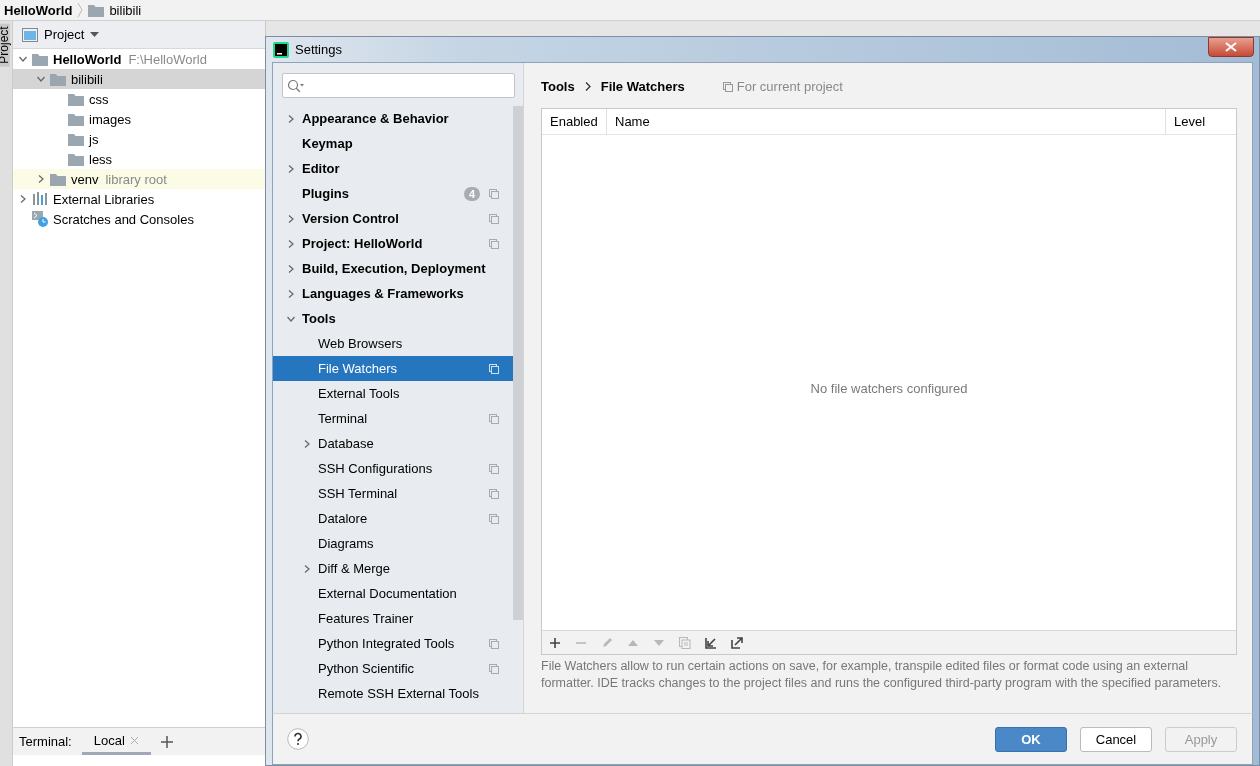 The height and width of the screenshot is (766, 1260). What do you see at coordinates (80, 10) in the screenshot?
I see `separator-icon` at bounding box center [80, 10].